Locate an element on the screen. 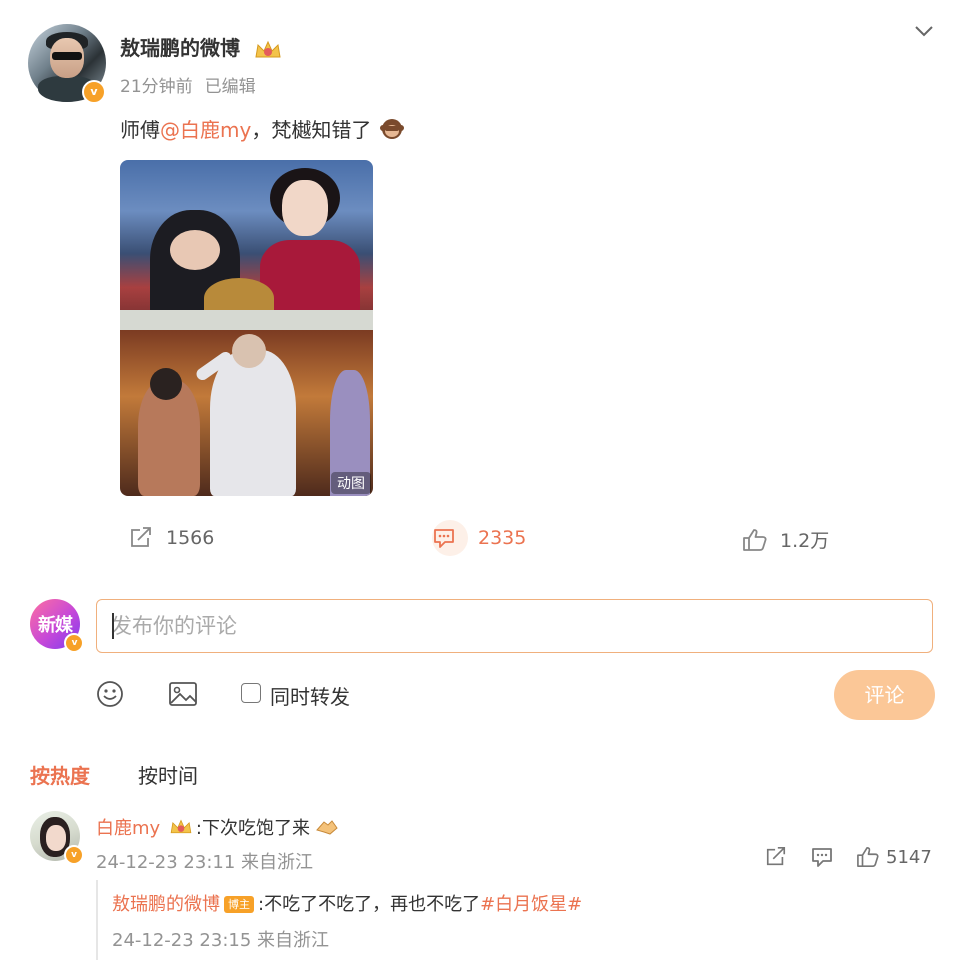 The image size is (965, 960). author-tag-badge: 博主 is located at coordinates (239, 904).